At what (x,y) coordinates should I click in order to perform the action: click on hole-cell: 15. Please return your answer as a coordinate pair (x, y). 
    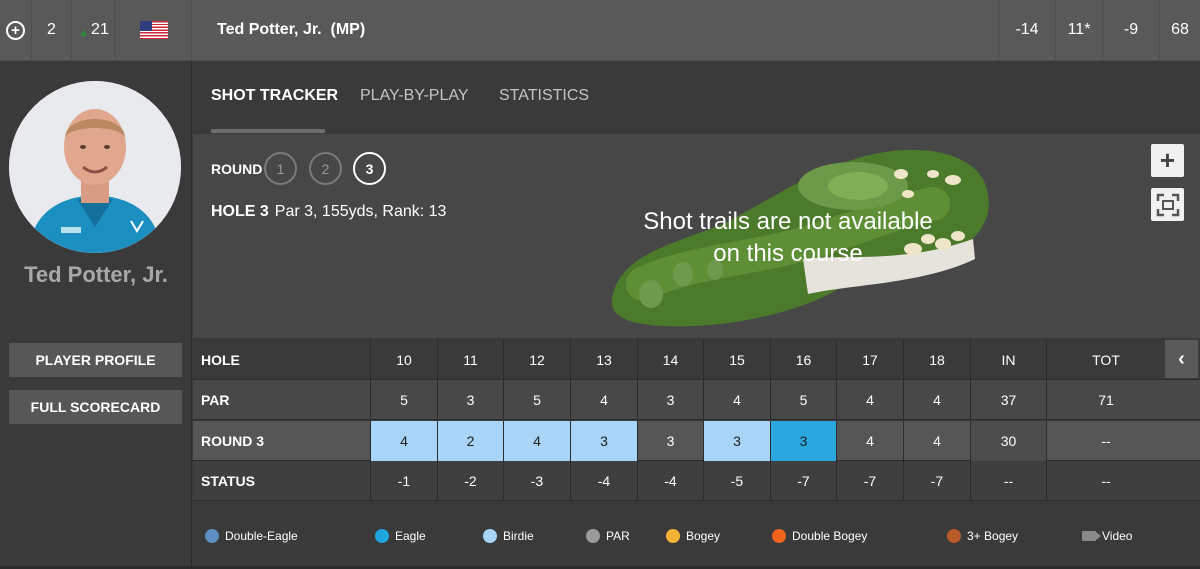
    Looking at the image, I should click on (736, 359).